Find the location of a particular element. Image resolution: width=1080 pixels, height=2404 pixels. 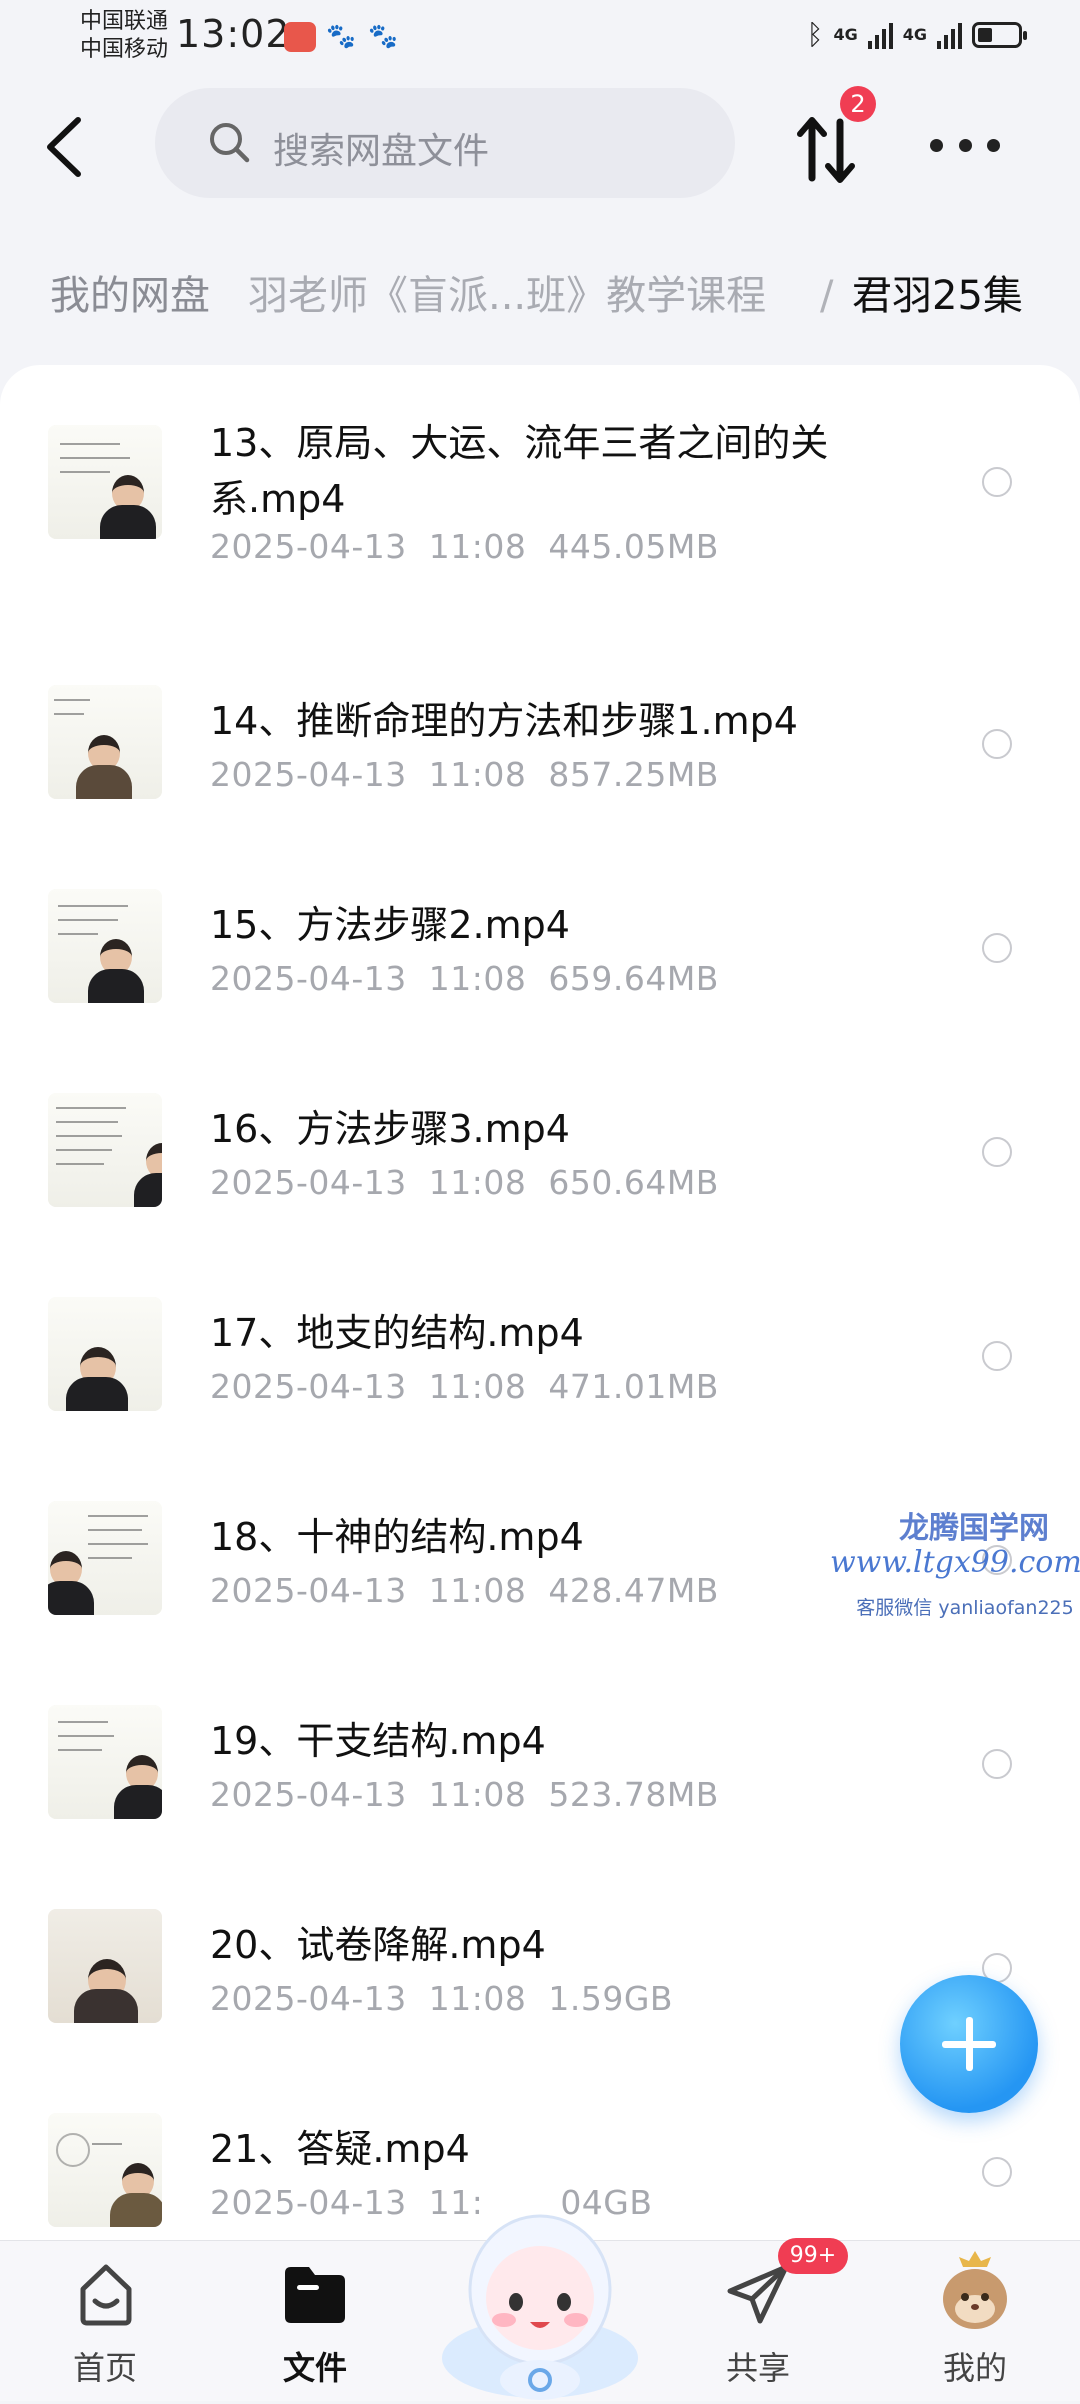

file-size: 471.01MB is located at coordinates (633, 1386).